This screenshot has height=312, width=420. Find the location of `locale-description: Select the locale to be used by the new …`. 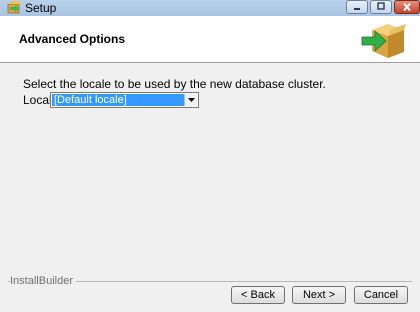

locale-description: Select the locale to be used by the new … is located at coordinates (174, 84).